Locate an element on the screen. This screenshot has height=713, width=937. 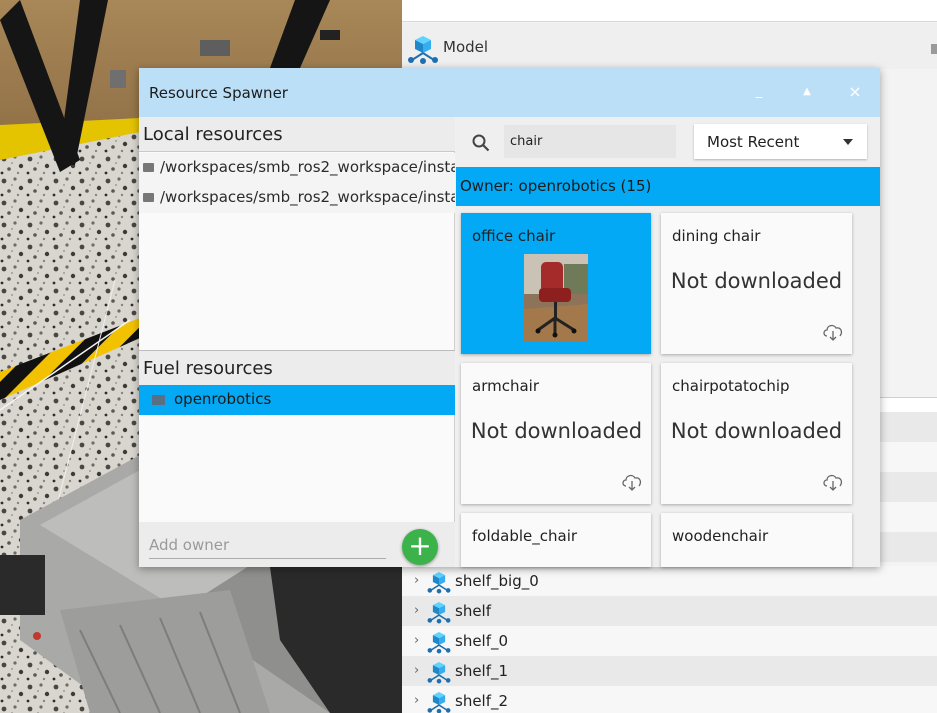
caret-down-icon is located at coordinates (848, 142).